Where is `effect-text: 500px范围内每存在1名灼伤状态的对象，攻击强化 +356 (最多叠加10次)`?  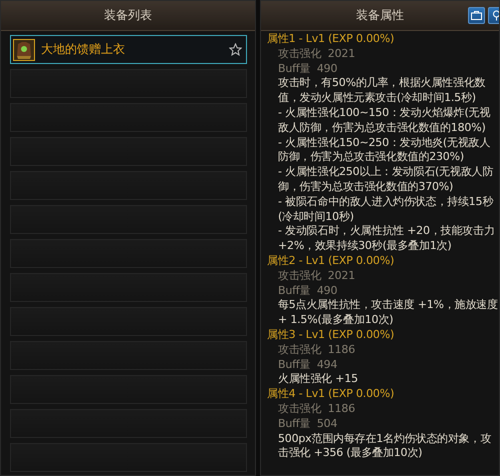 effect-text: 500px范围内每存在1名灼伤状态的对象，攻击强化 +356 (最多叠加10次) is located at coordinates (384, 447).